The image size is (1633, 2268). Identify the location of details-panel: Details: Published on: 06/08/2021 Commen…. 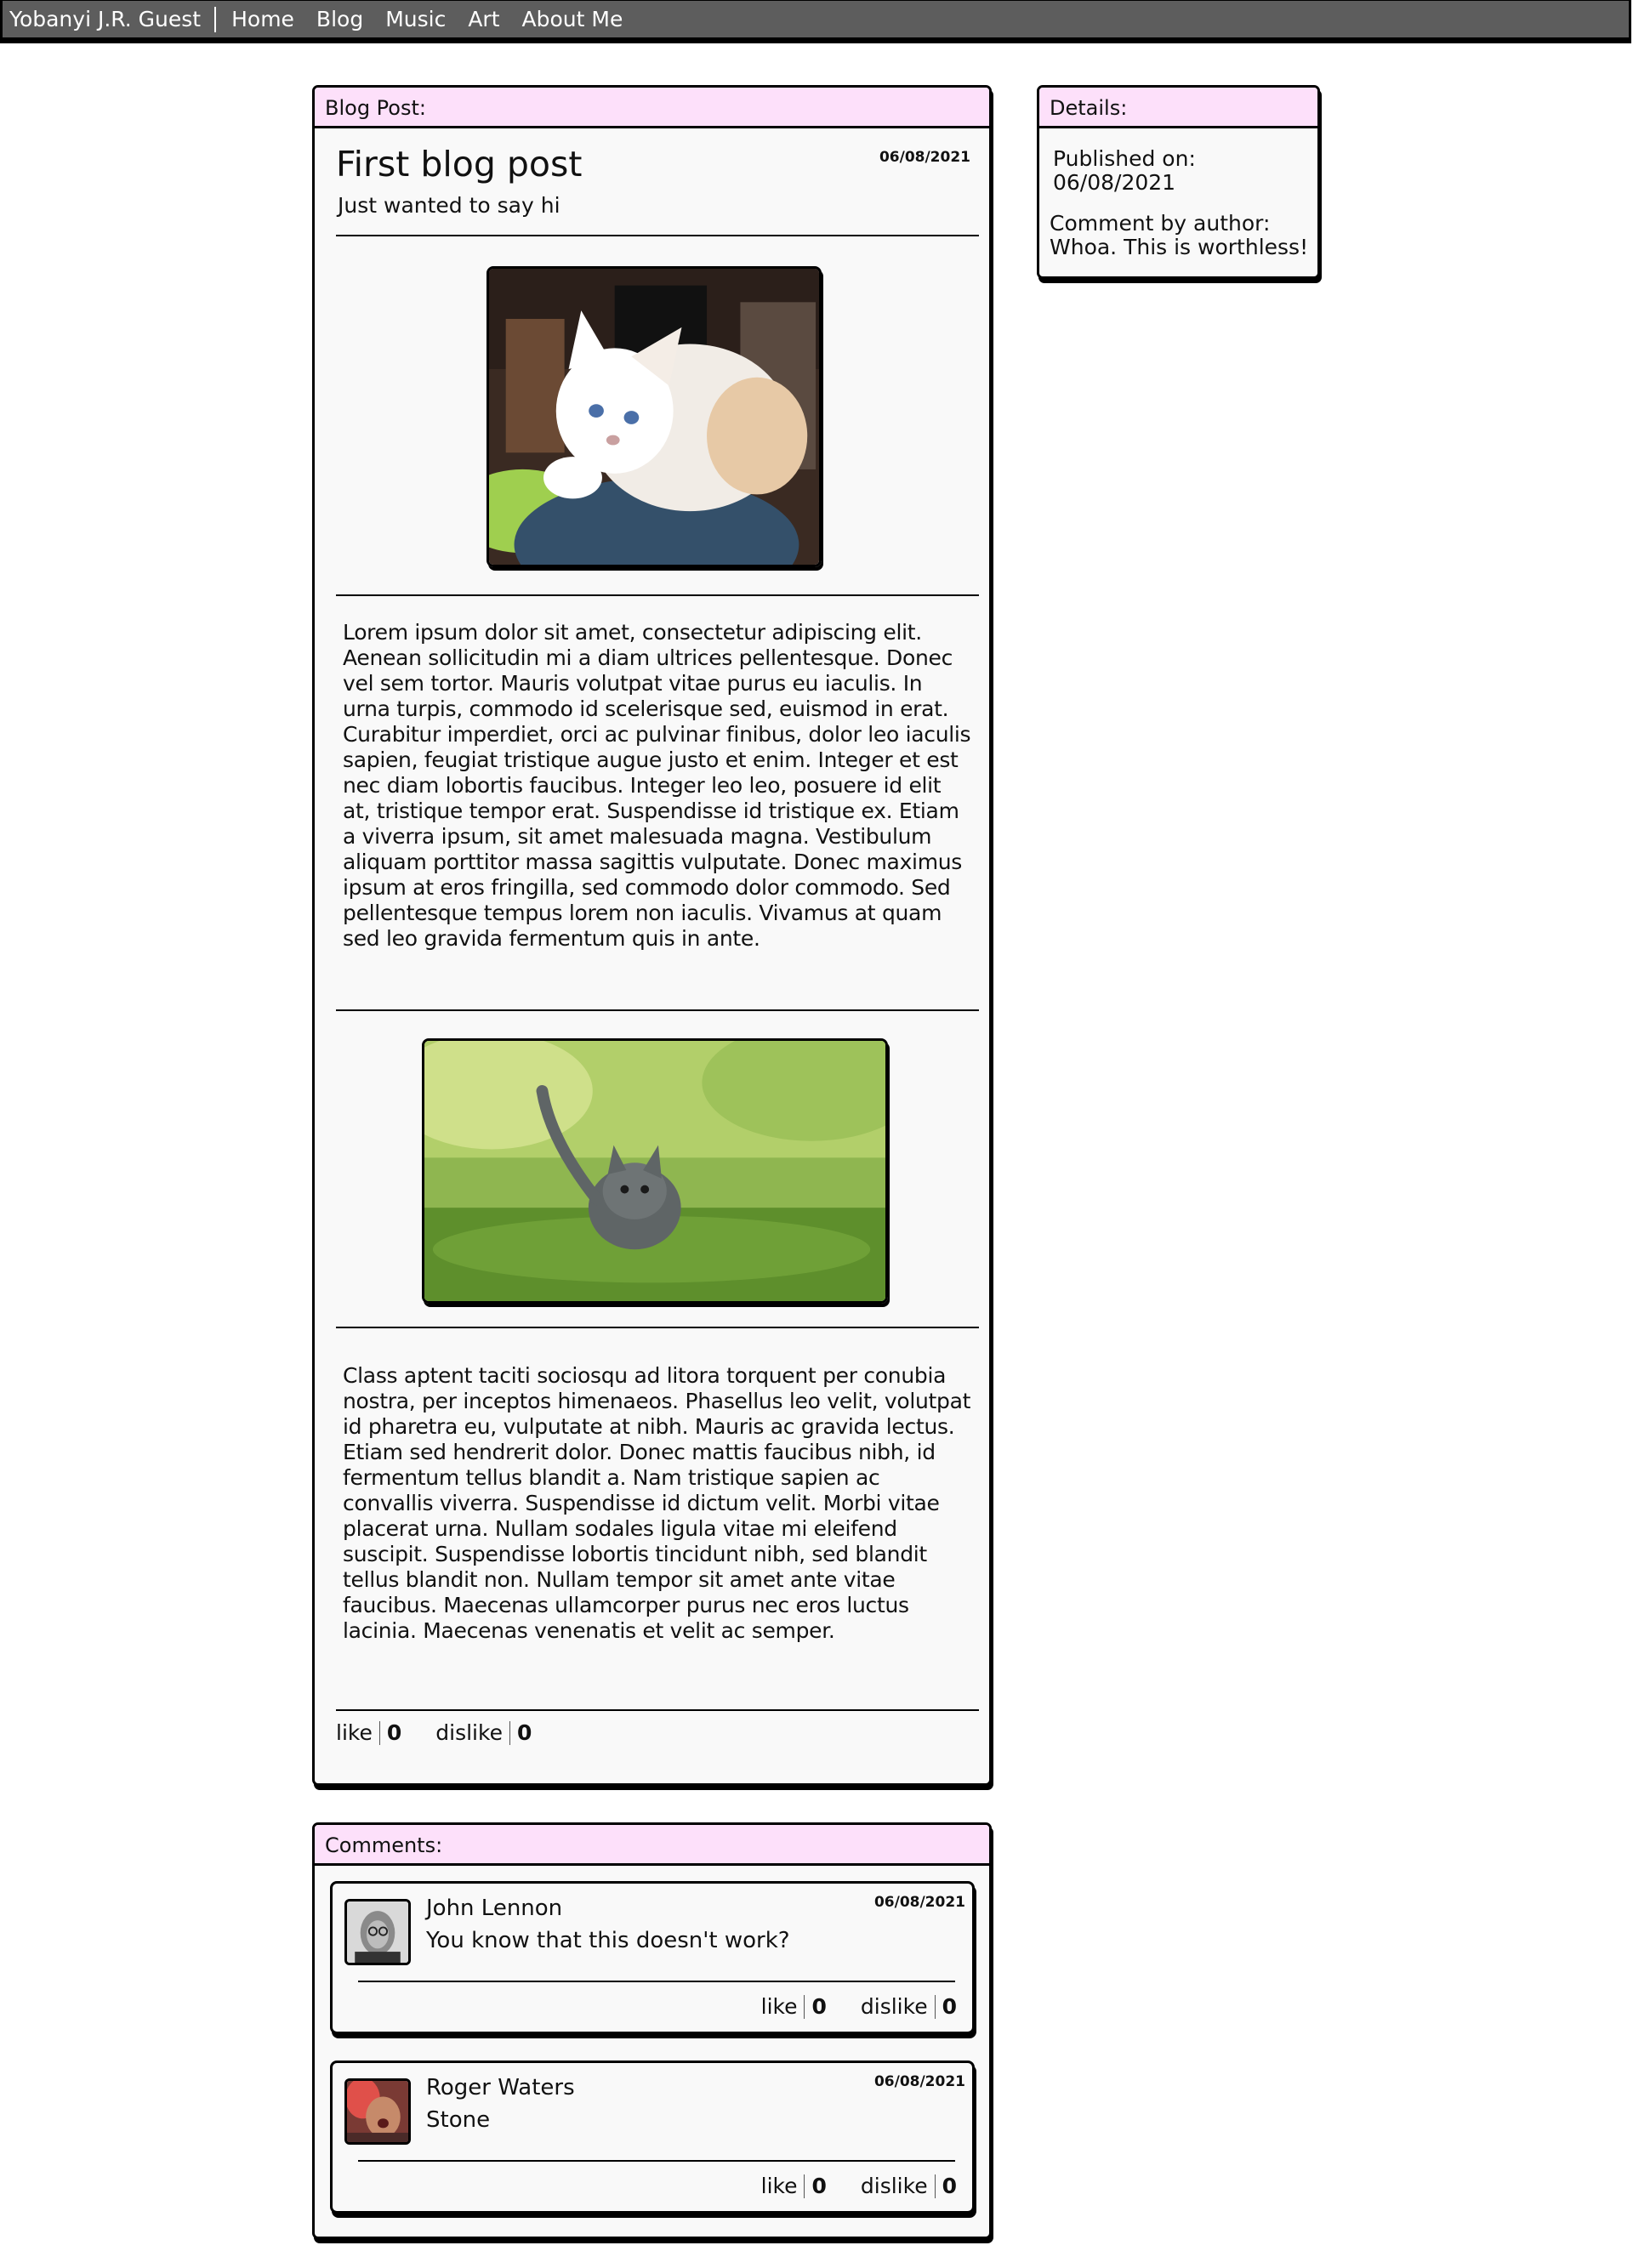
(1178, 182).